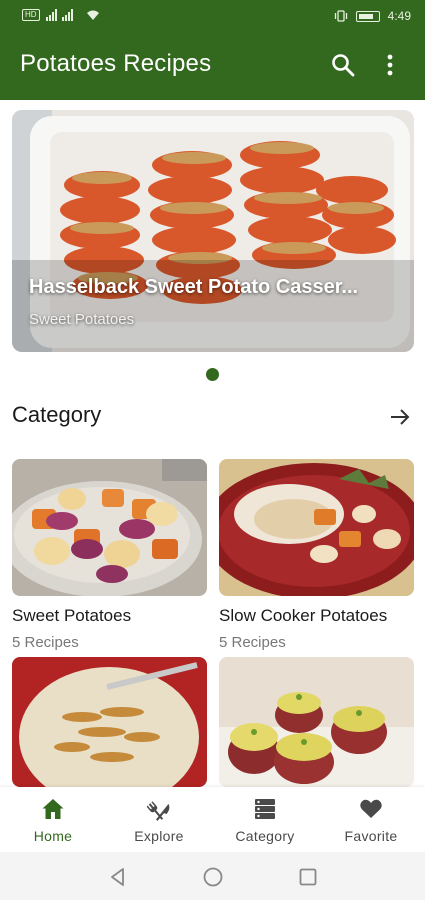  I want to click on more-vert-icon, so click(390, 65).